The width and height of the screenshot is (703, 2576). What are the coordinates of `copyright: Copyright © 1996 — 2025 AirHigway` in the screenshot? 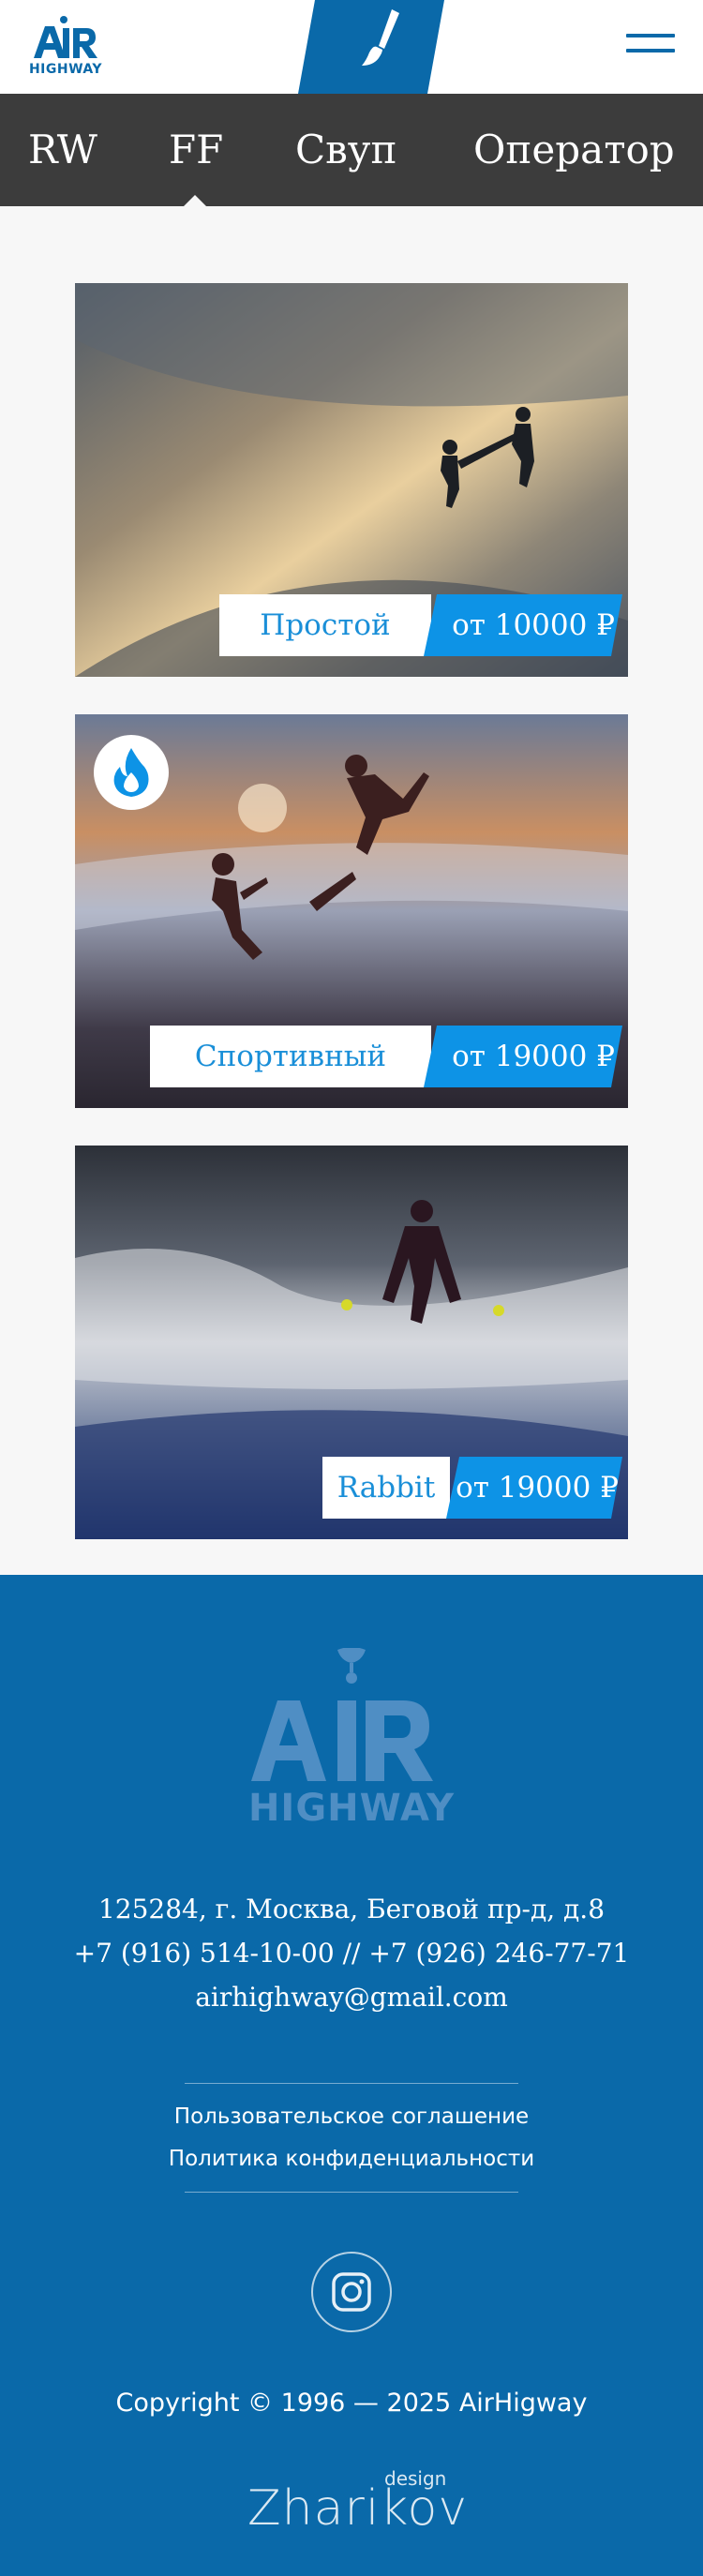 It's located at (351, 2404).